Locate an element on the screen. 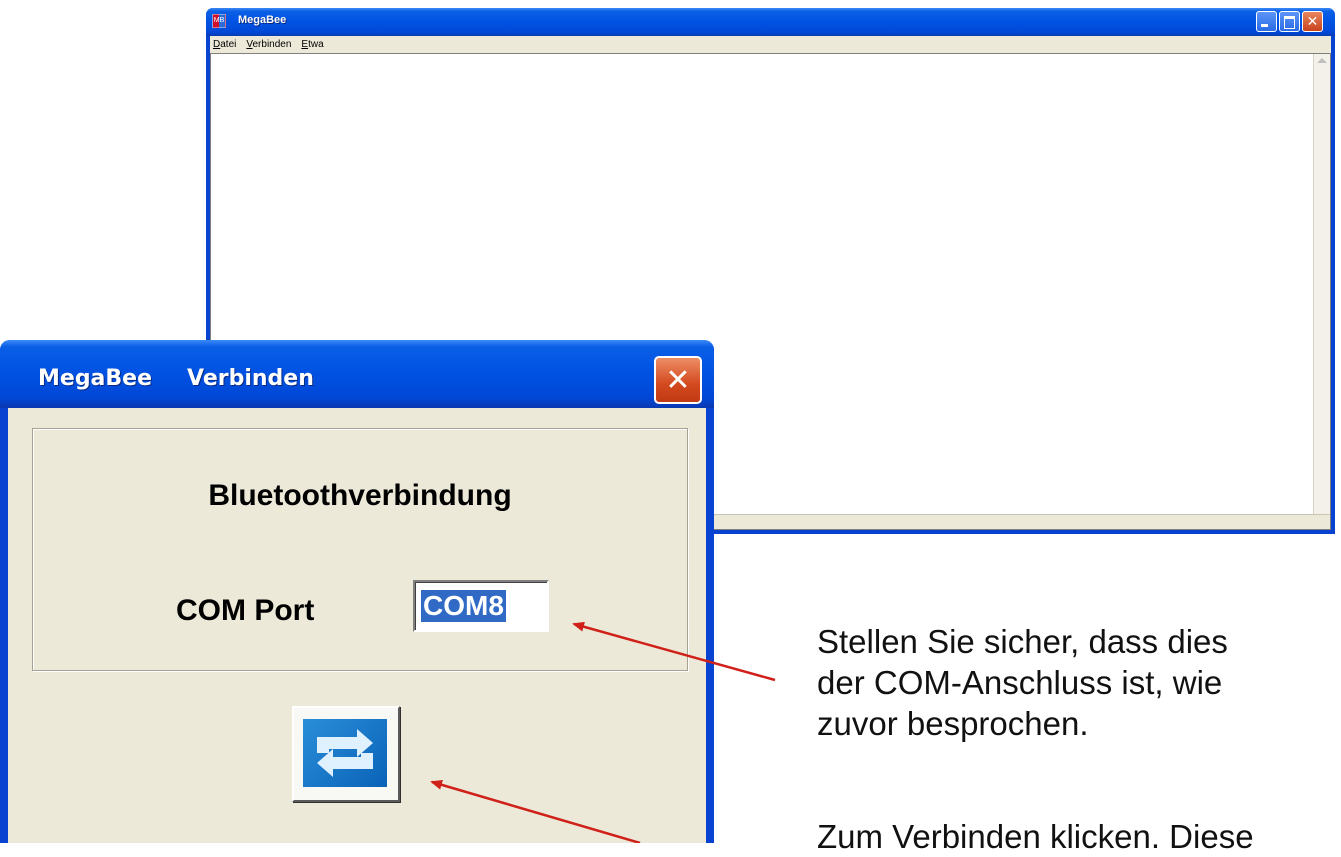 The image size is (1341, 857). note-connect: Zum Verbinden klicken. Diese is located at coordinates (1035, 836).